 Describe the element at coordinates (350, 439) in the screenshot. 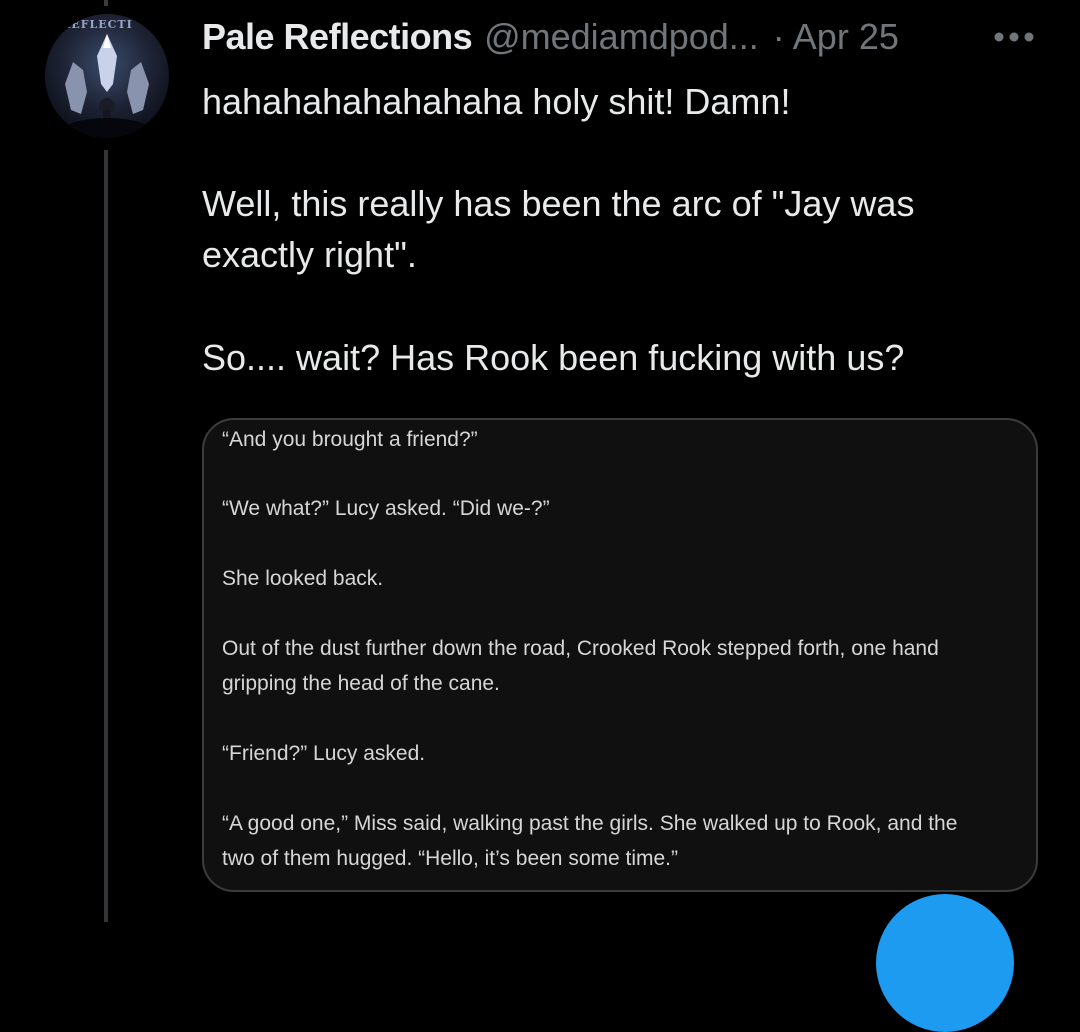

I see `excerpt-line: “And you brought a friend?”` at that location.